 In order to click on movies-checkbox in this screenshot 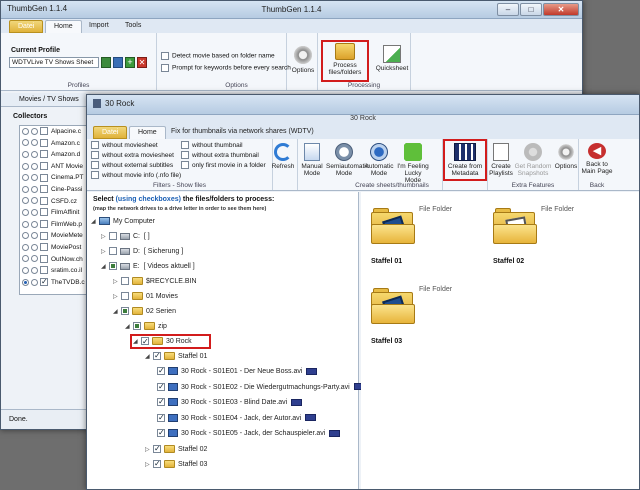, I will do `click(125, 296)`.